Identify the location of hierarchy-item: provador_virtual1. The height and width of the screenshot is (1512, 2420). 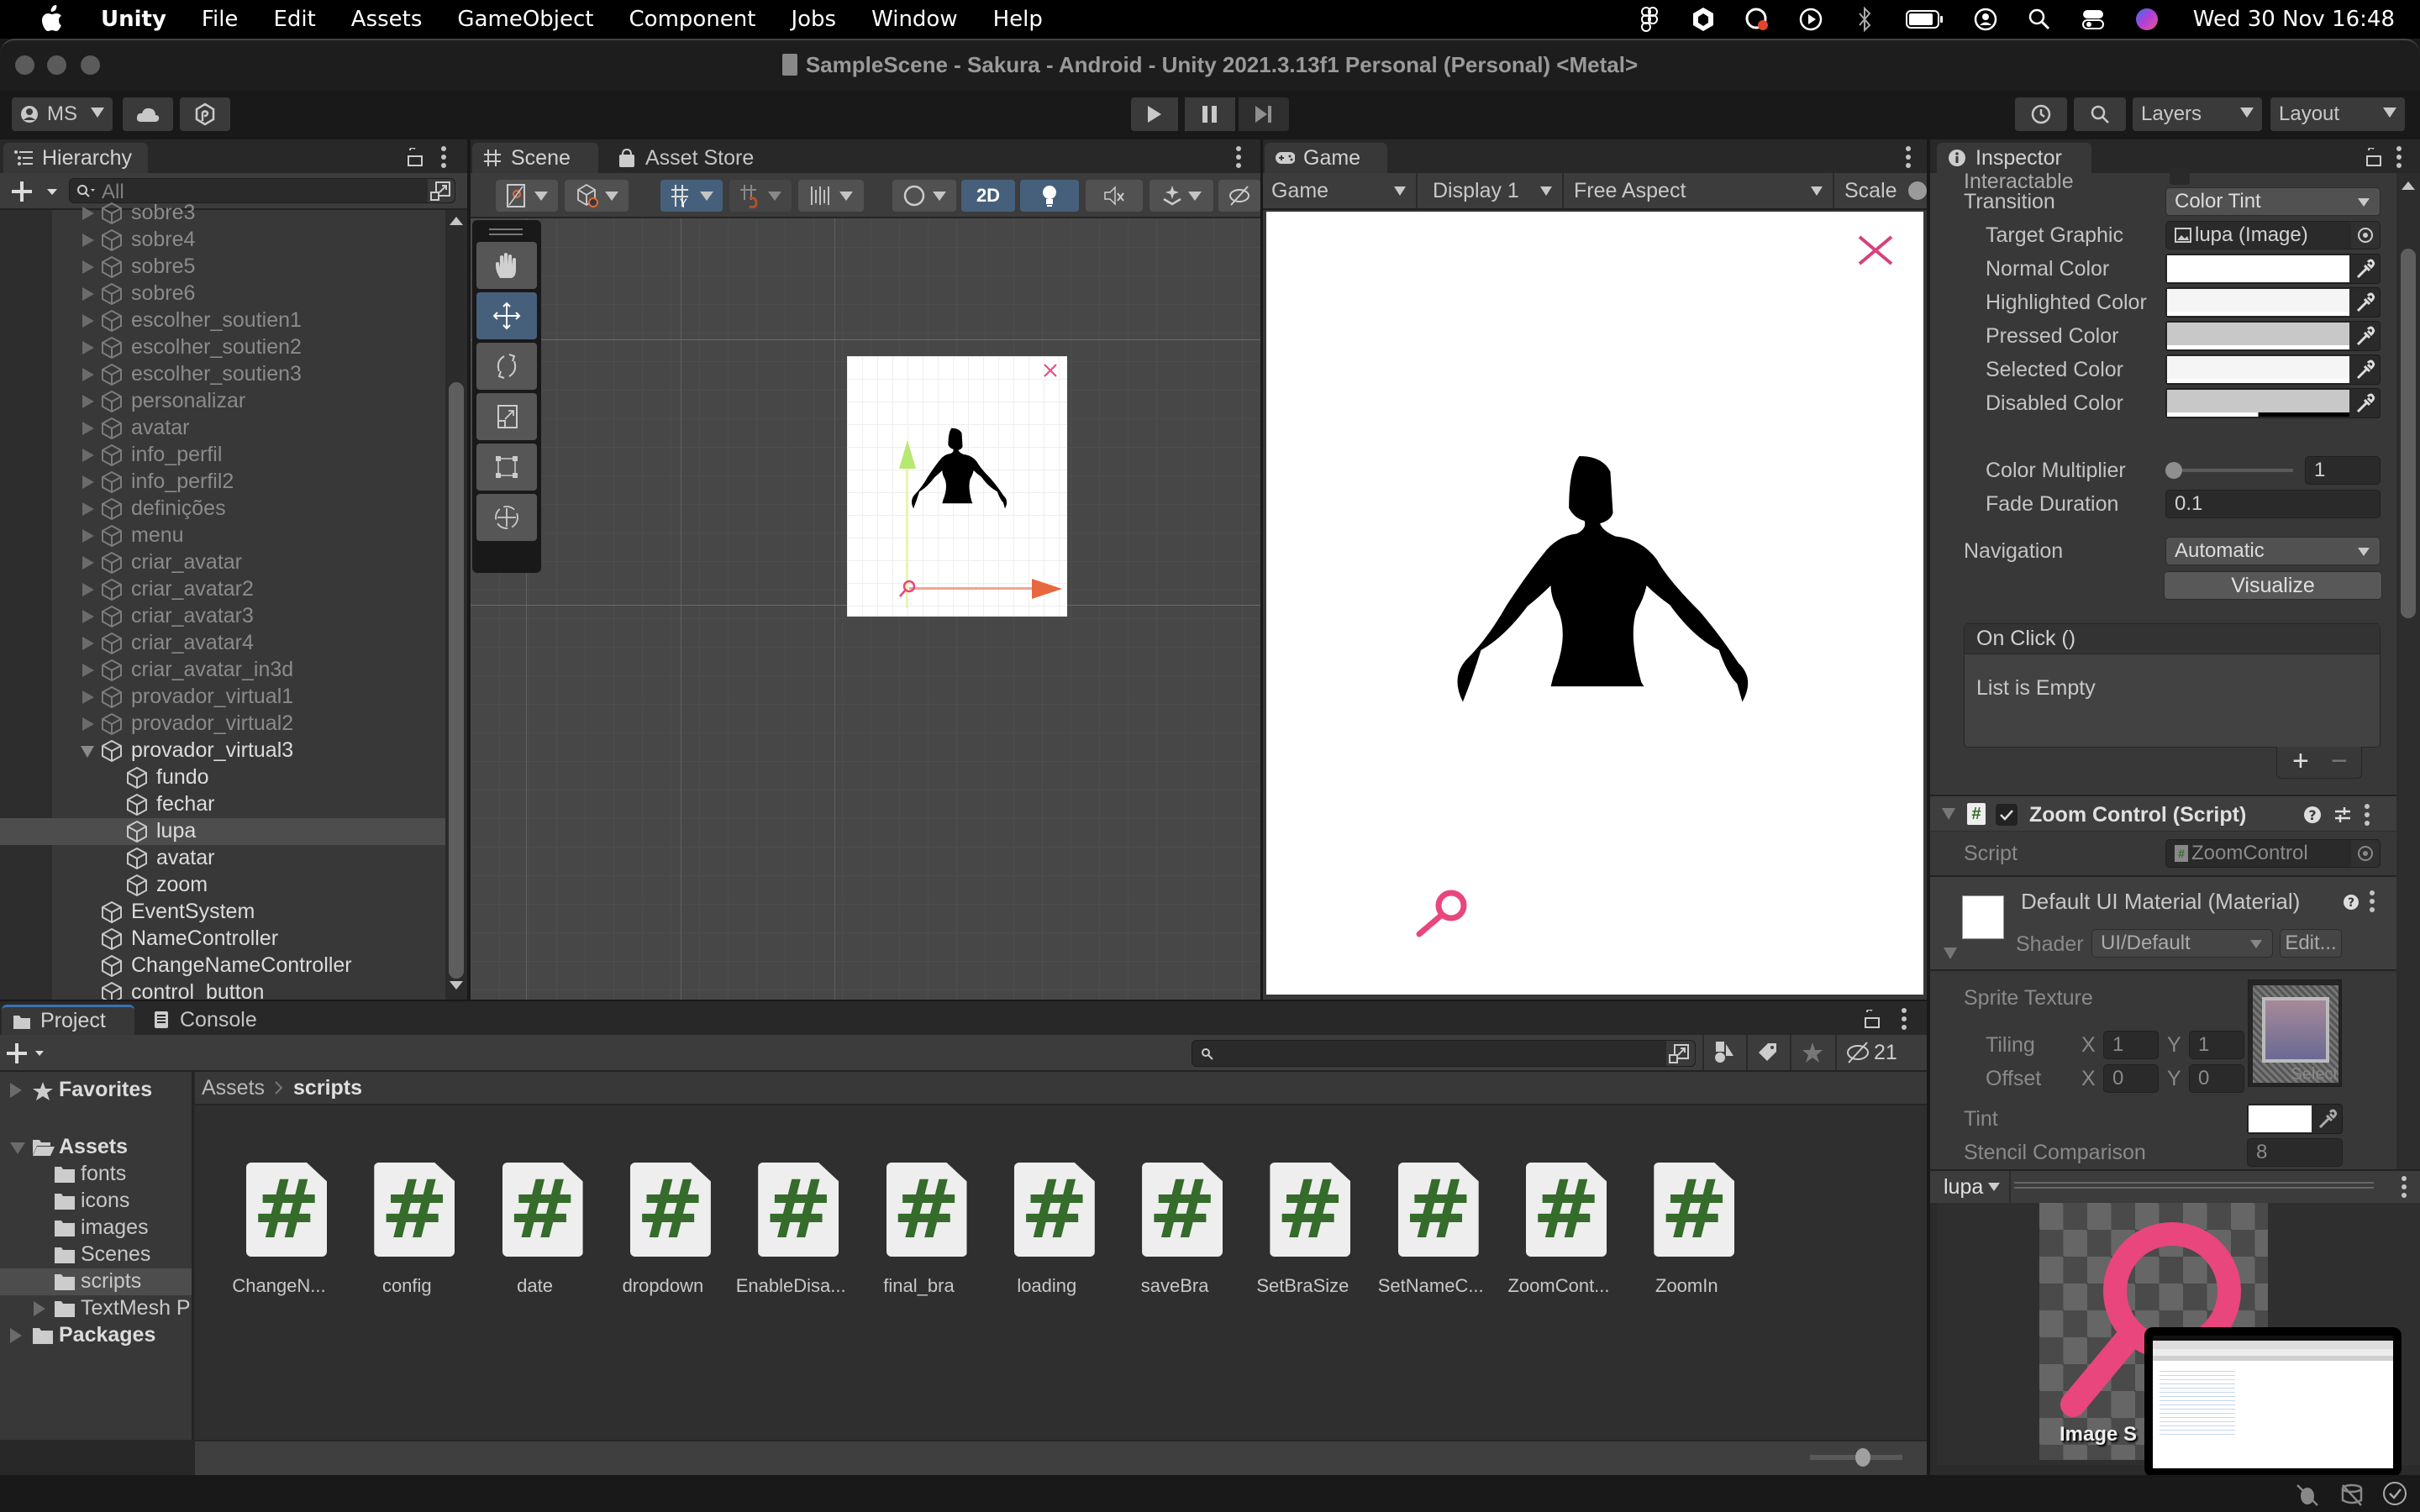
(223, 697).